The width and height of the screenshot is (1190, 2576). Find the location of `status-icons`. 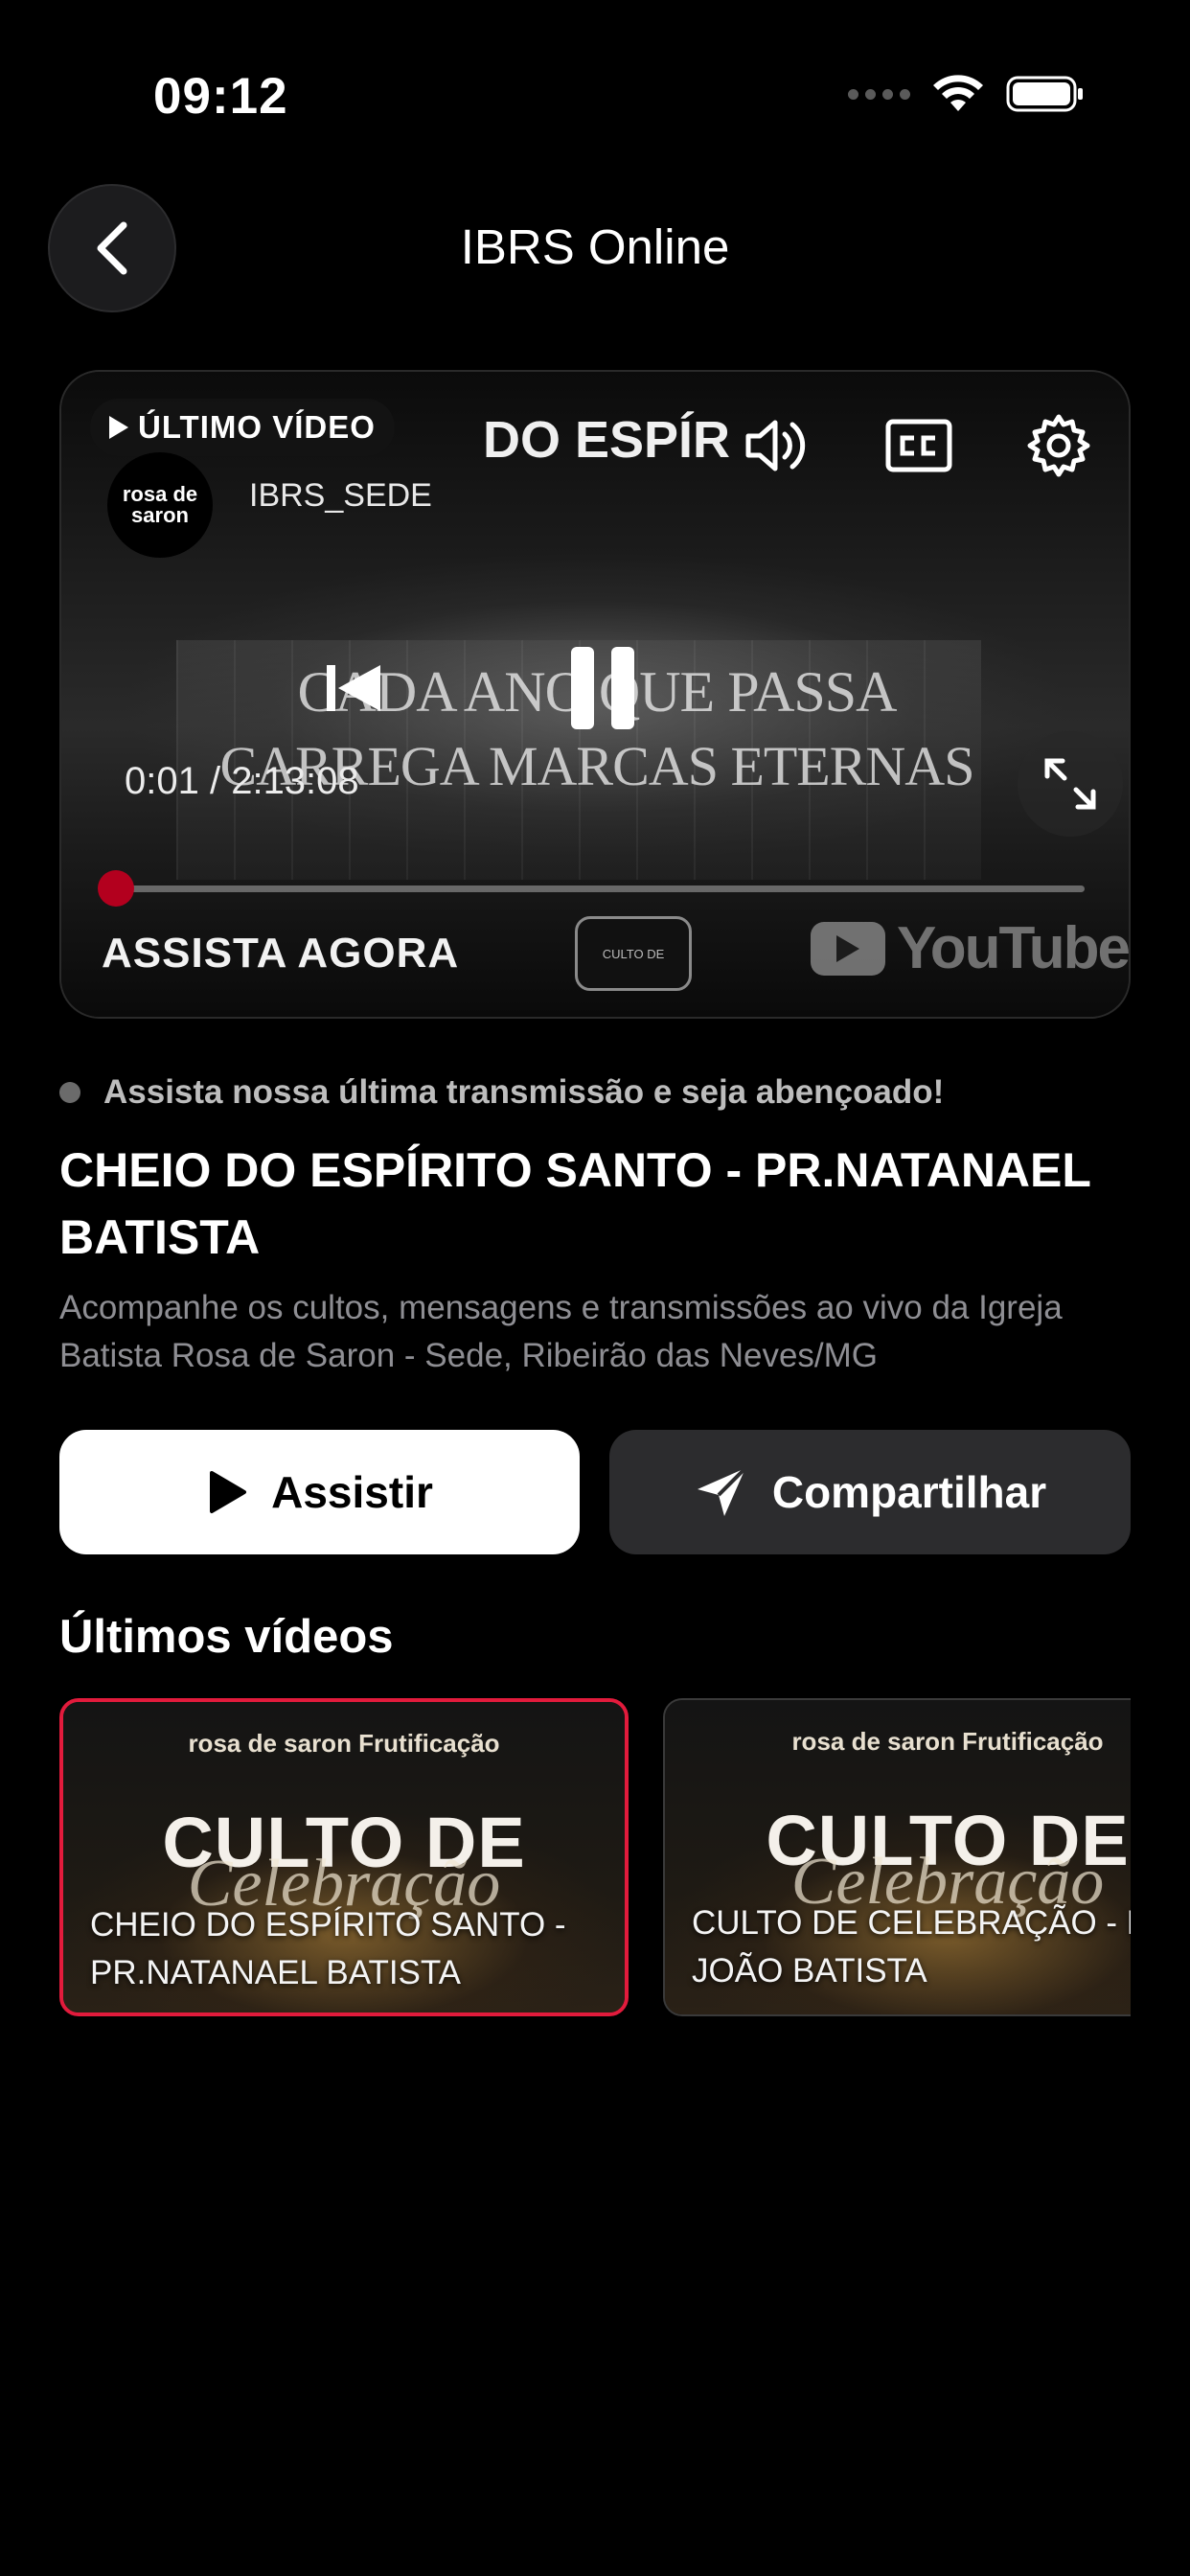

status-icons is located at coordinates (967, 94).